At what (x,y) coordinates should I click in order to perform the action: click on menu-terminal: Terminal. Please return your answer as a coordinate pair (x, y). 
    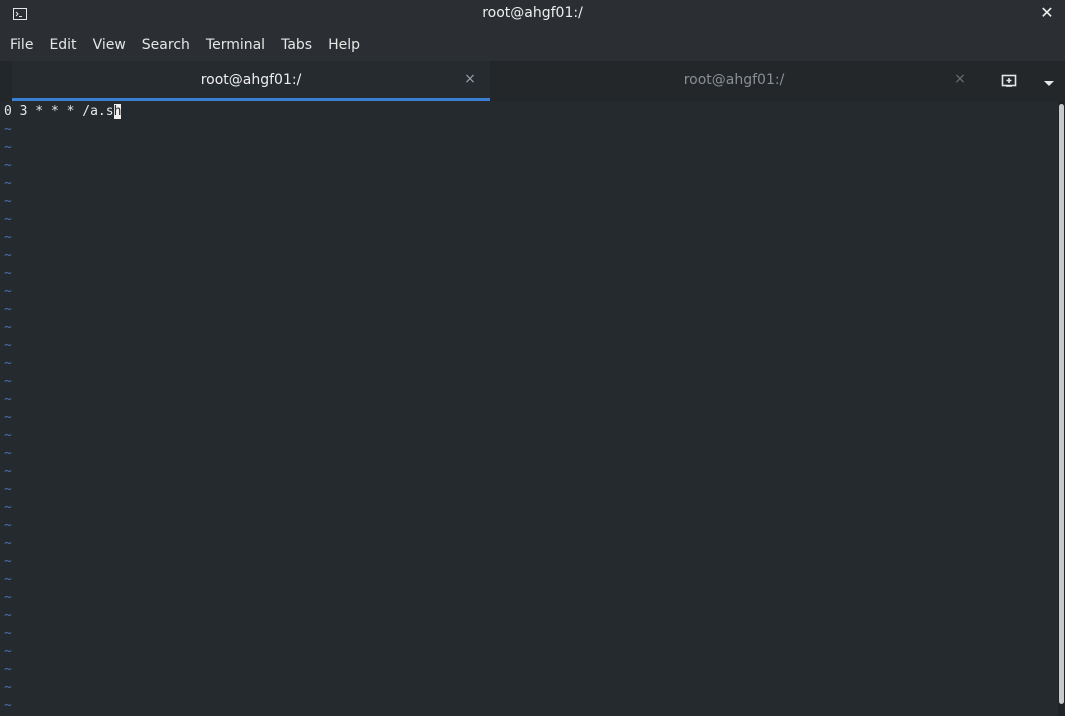
    Looking at the image, I should click on (235, 45).